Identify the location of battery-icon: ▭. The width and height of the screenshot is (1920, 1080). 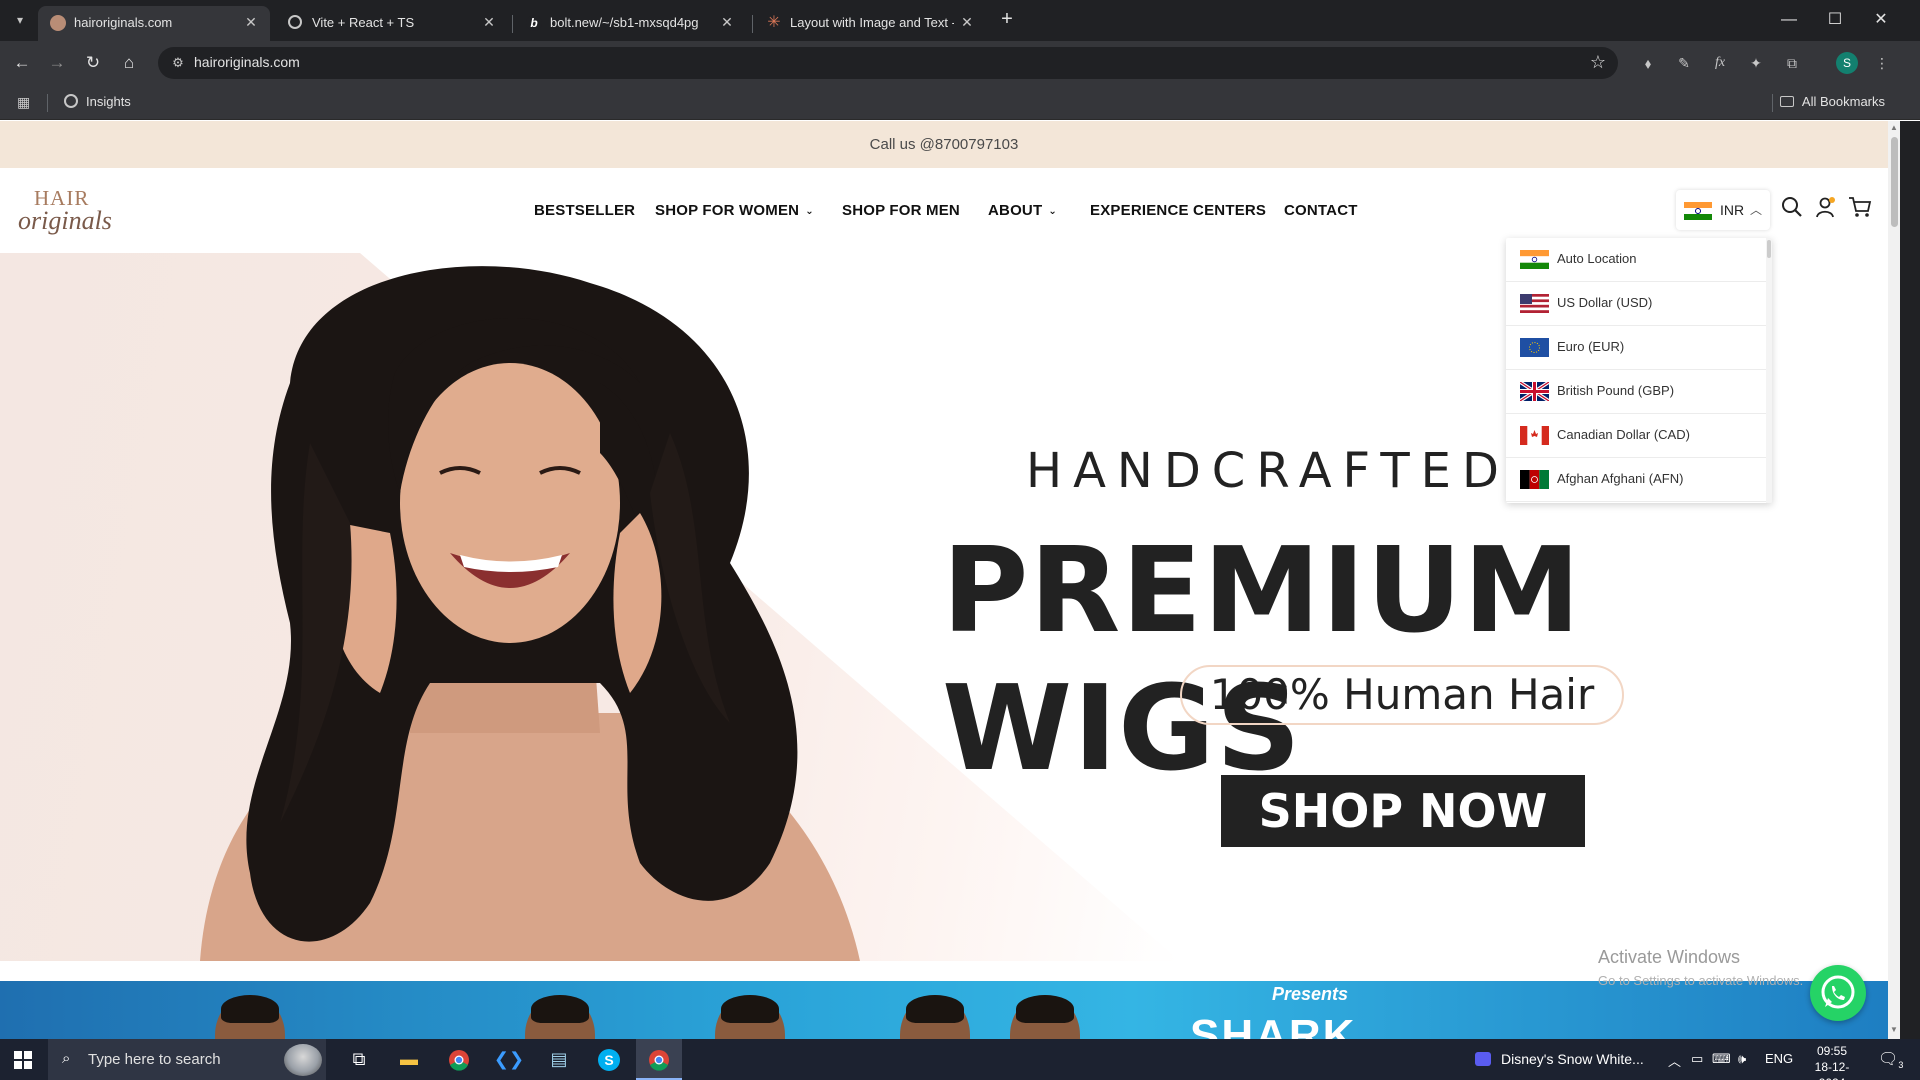
(1697, 1059).